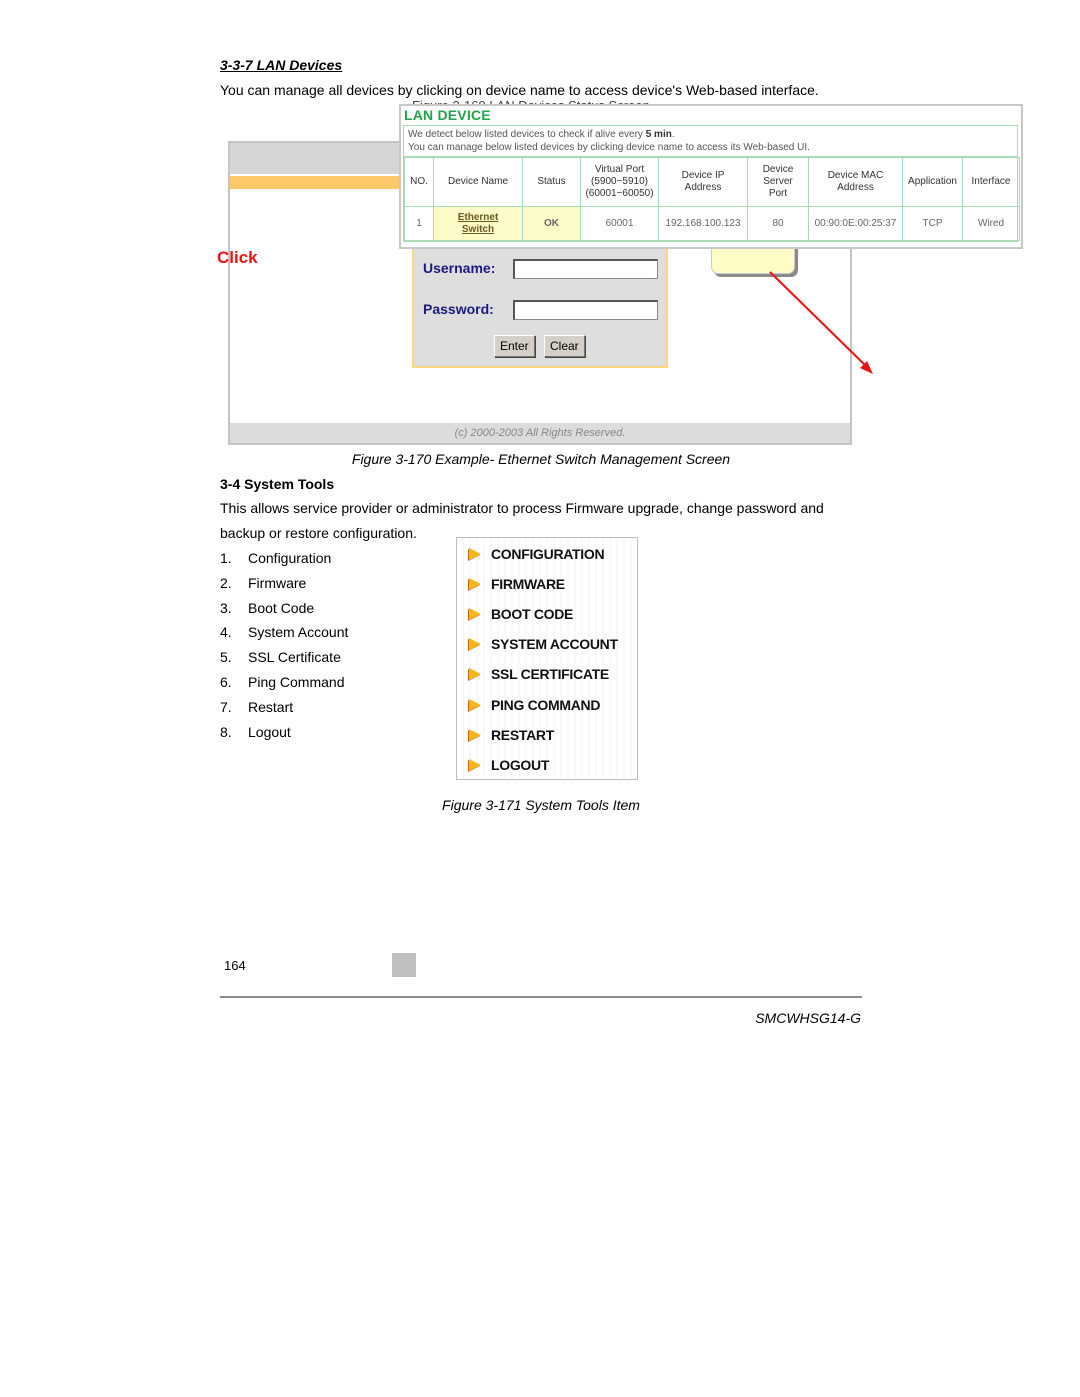 This screenshot has width=1080, height=1397. What do you see at coordinates (404, 965) in the screenshot?
I see `page-marker` at bounding box center [404, 965].